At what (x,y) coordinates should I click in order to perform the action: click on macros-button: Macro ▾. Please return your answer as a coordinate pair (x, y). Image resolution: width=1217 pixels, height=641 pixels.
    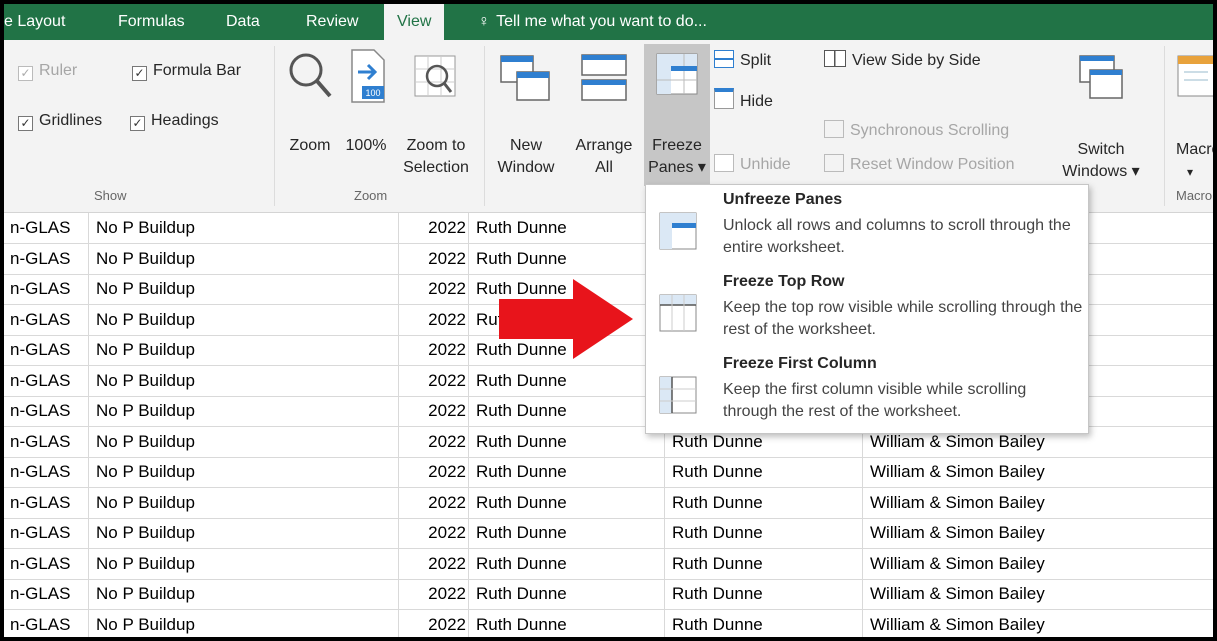
    Looking at the image, I should click on (1190, 115).